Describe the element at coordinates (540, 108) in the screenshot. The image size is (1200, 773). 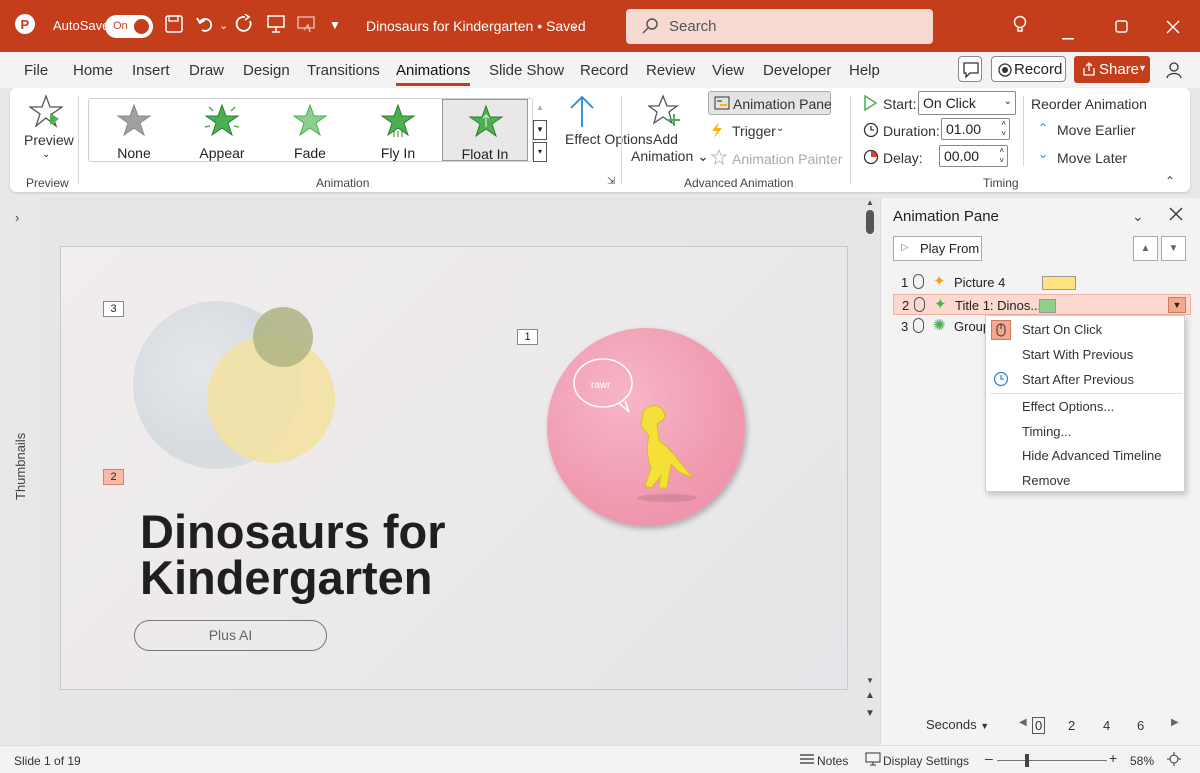
I see `gallery-up-icon: ▲` at that location.